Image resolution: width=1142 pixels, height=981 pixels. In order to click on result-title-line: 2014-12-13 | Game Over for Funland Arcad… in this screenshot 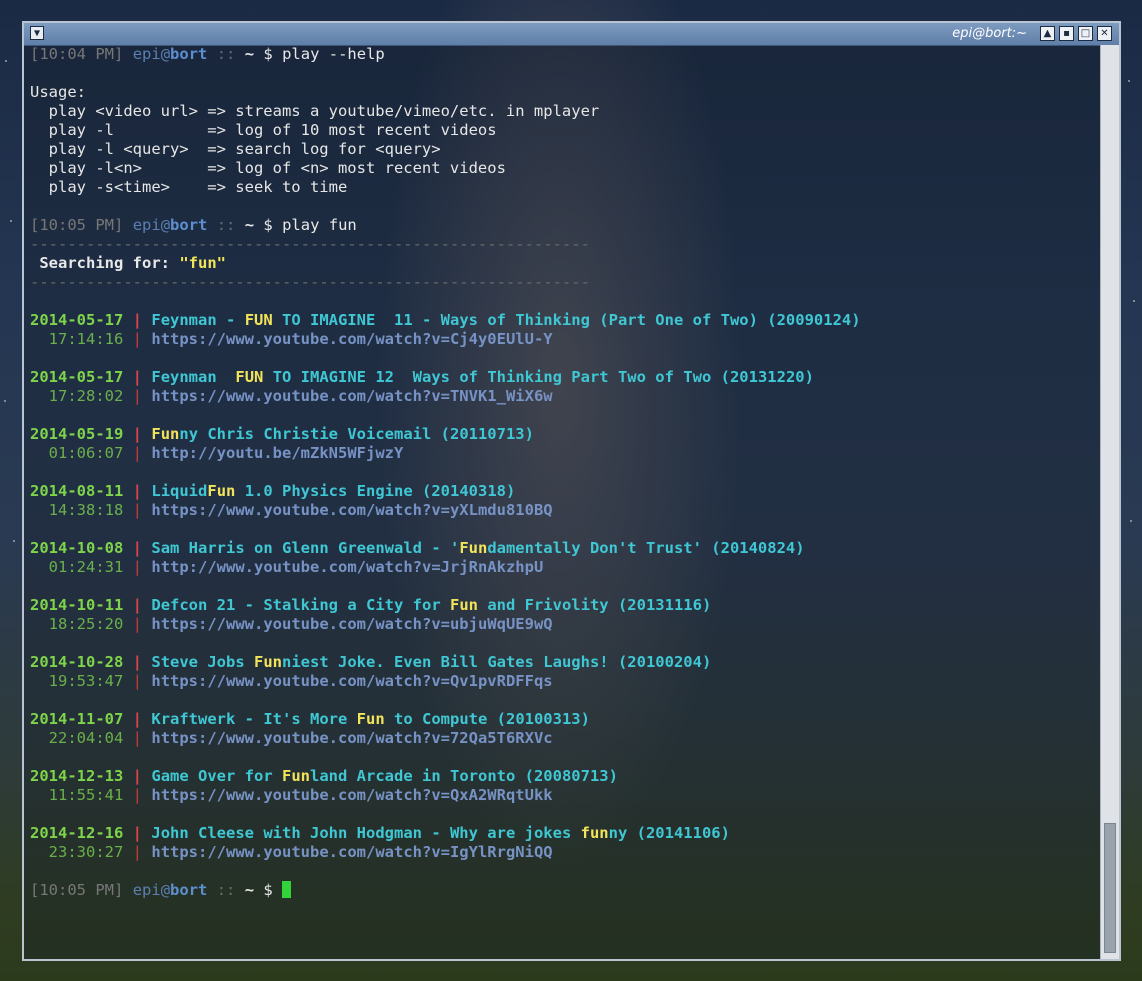, I will do `click(324, 776)`.